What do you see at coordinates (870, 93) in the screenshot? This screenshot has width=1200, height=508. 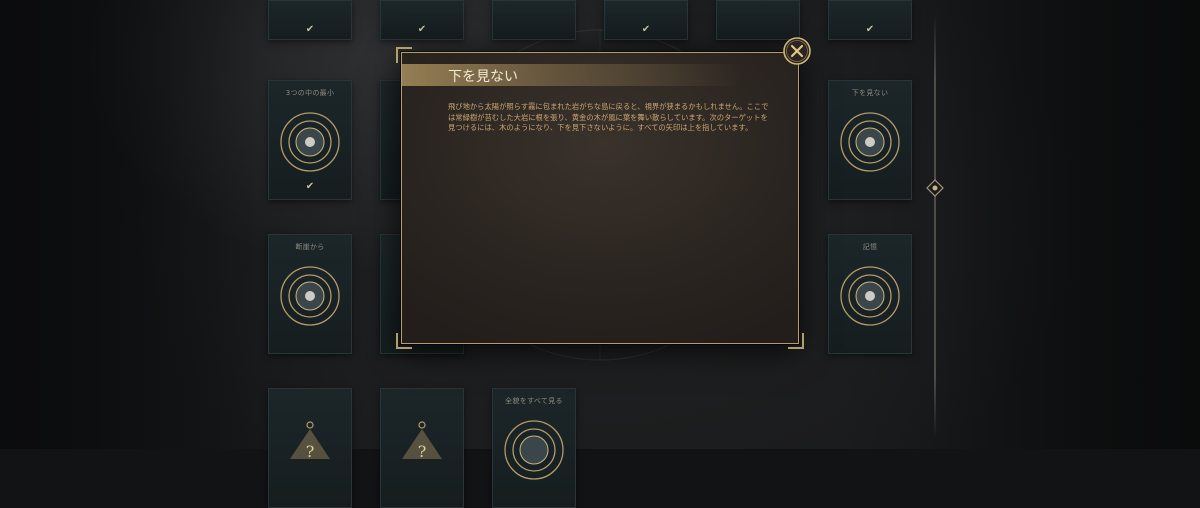 I see `card-title: 下を見ない` at bounding box center [870, 93].